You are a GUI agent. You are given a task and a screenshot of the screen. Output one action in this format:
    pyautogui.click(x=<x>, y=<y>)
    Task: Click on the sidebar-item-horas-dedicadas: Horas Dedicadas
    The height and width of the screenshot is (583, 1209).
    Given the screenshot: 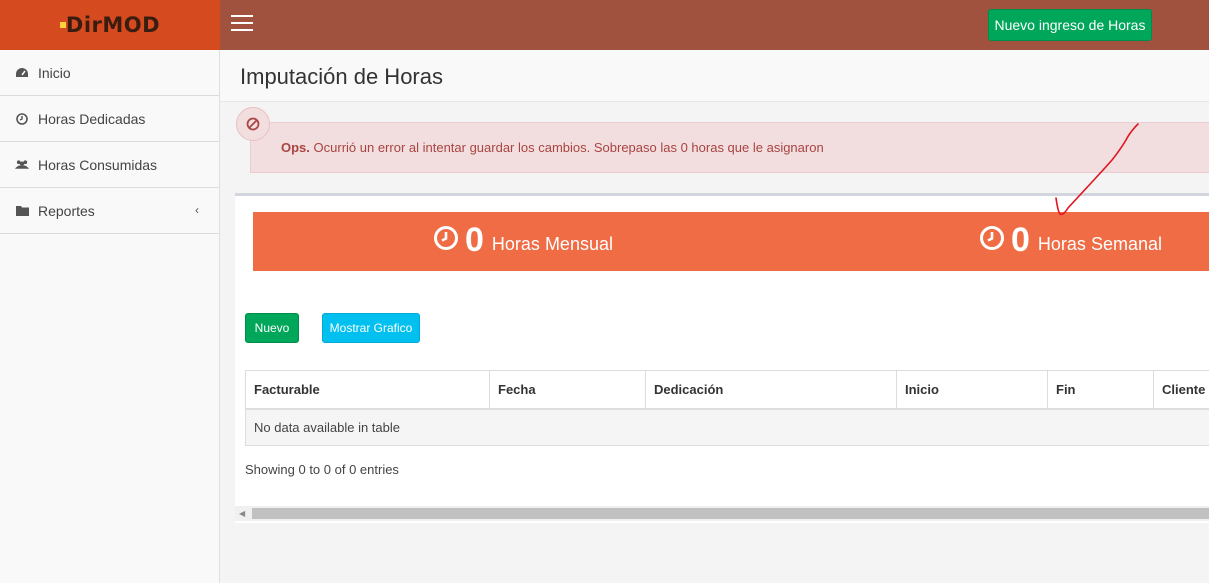 What is the action you would take?
    pyautogui.click(x=109, y=119)
    